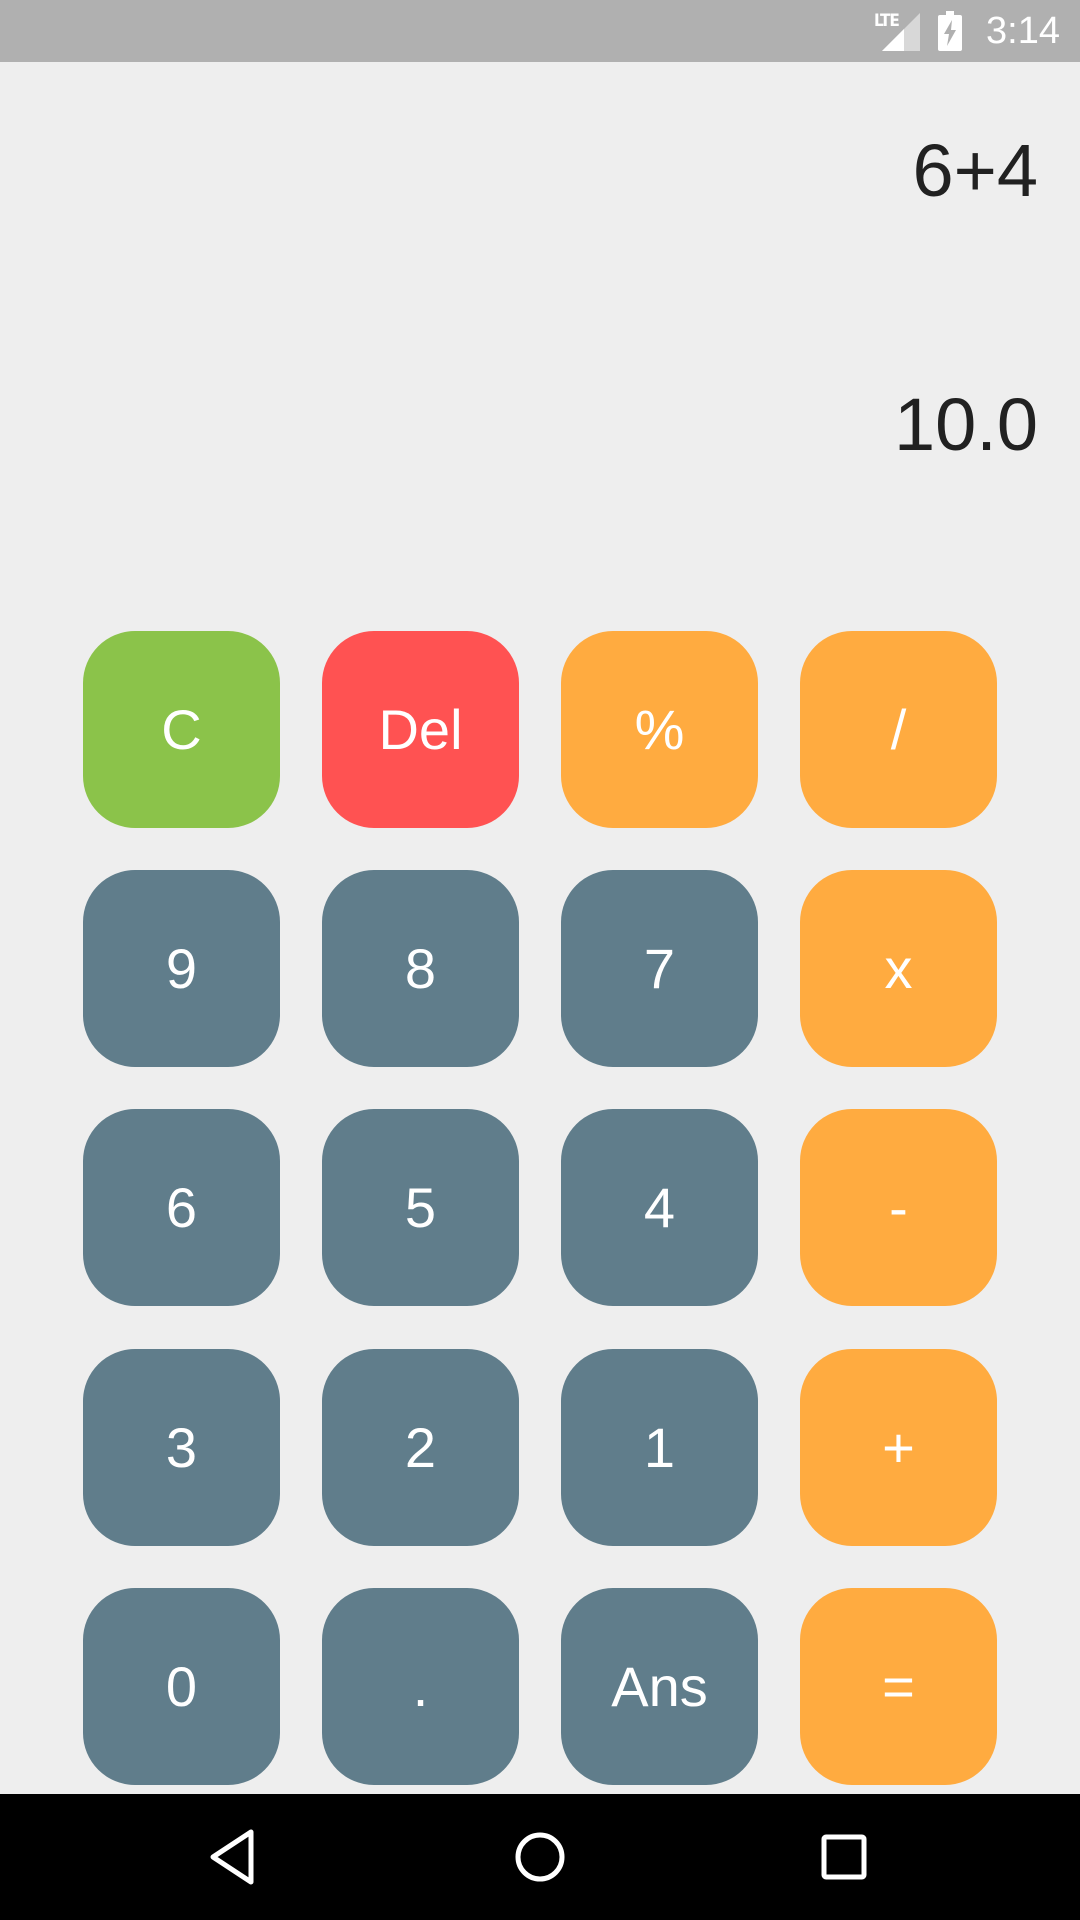 The image size is (1080, 1920). What do you see at coordinates (659, 1447) in the screenshot?
I see `digit-1-button: 1` at bounding box center [659, 1447].